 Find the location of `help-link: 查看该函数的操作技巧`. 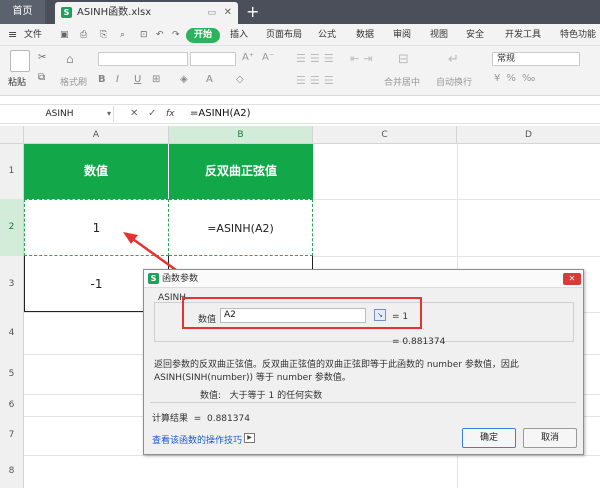

help-link: 查看该函数的操作技巧 is located at coordinates (197, 439).